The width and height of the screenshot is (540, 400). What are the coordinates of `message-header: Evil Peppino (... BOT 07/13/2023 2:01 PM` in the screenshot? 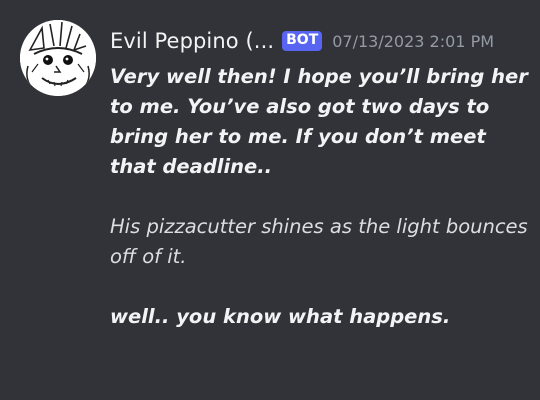 It's located at (302, 41).